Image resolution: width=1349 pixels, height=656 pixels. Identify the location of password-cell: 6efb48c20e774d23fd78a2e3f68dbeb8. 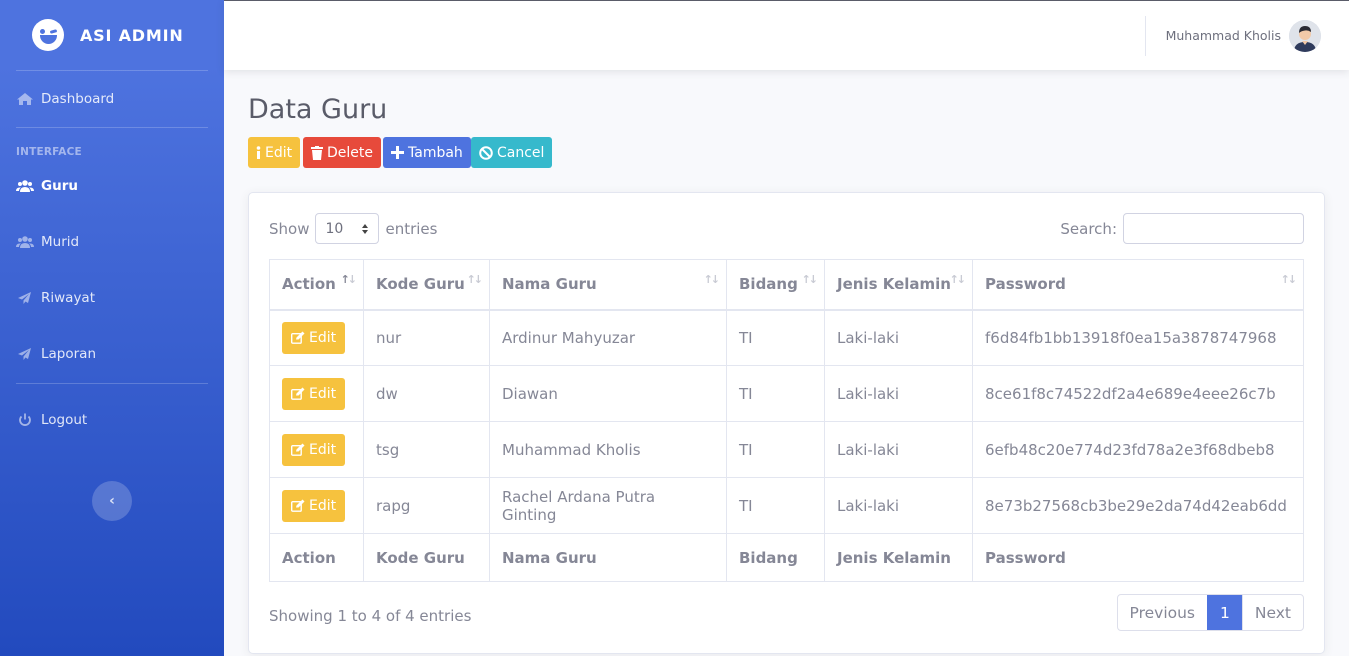
(1138, 449).